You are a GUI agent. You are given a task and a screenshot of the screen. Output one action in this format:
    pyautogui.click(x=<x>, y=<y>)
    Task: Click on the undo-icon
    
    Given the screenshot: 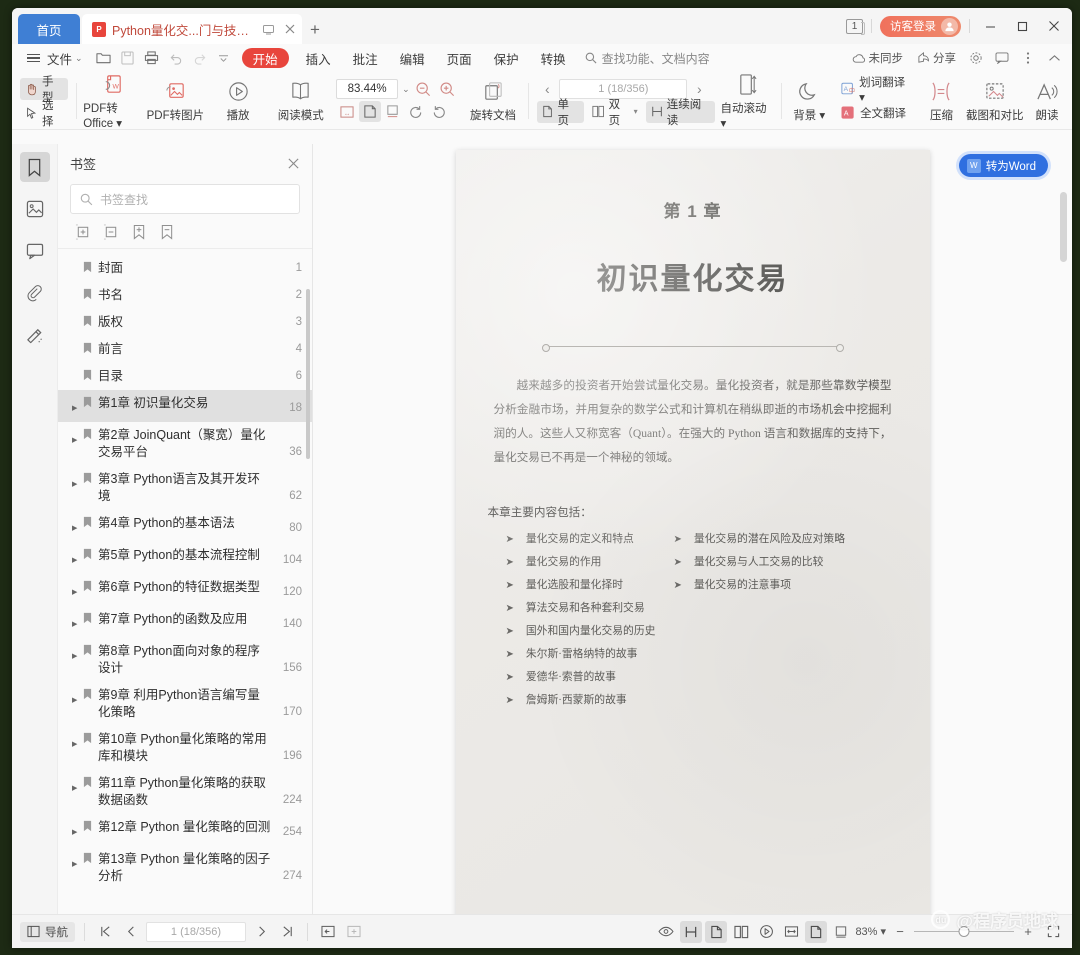 What is the action you would take?
    pyautogui.click(x=176, y=58)
    